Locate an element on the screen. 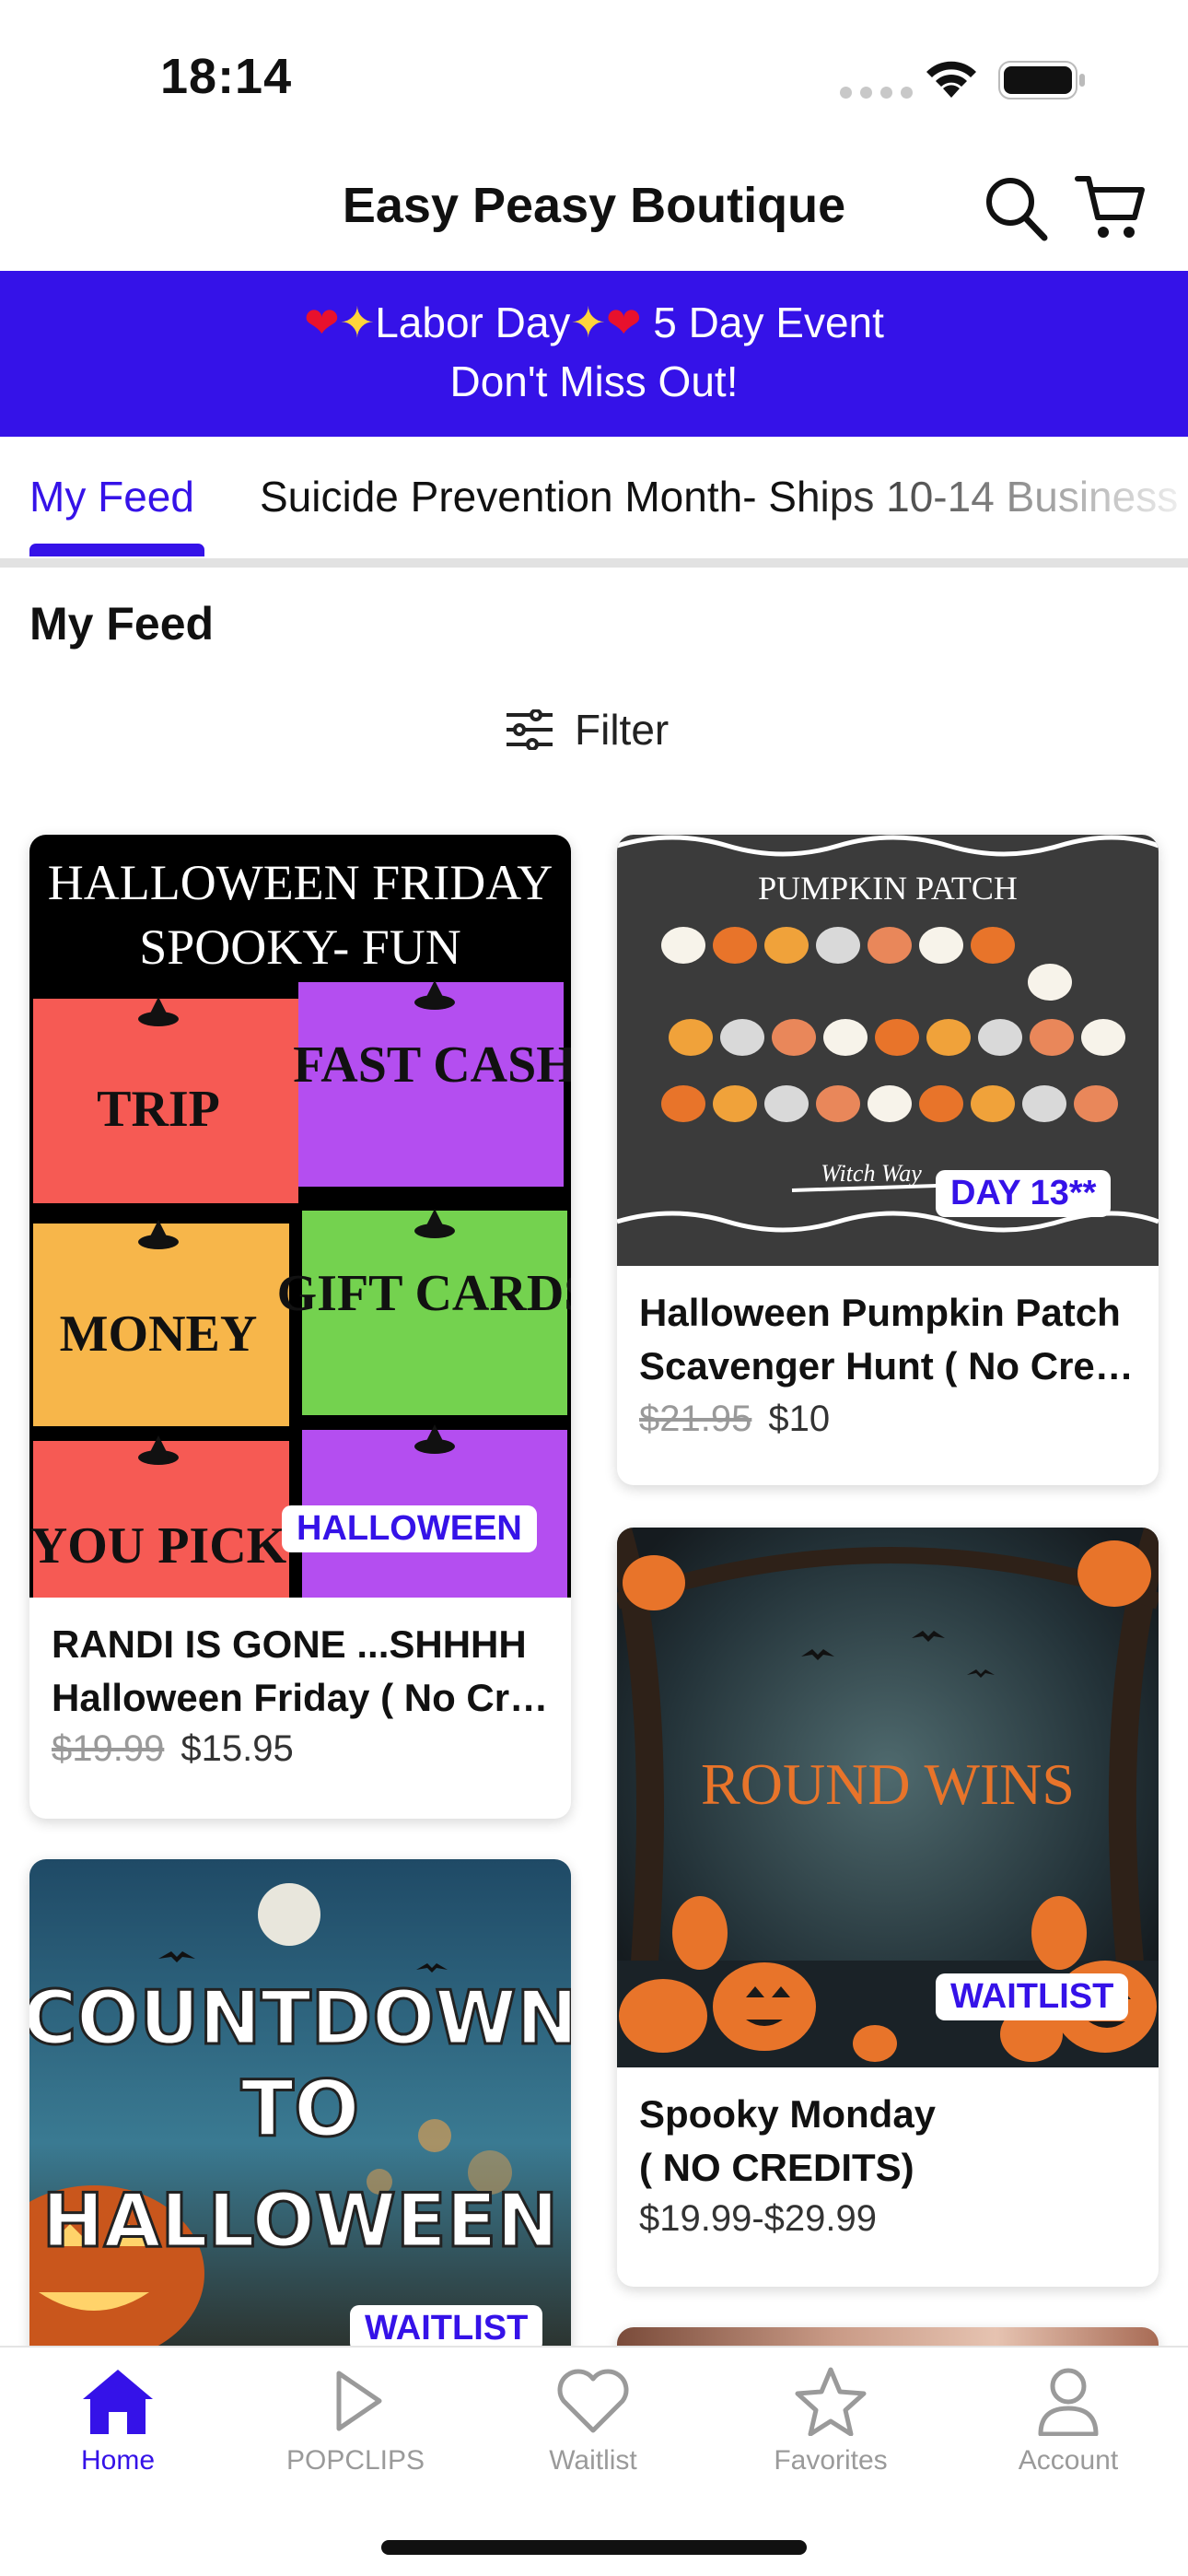 This screenshot has width=1188, height=2576. tile-you-pick: YOU PICK is located at coordinates (158, 1546).